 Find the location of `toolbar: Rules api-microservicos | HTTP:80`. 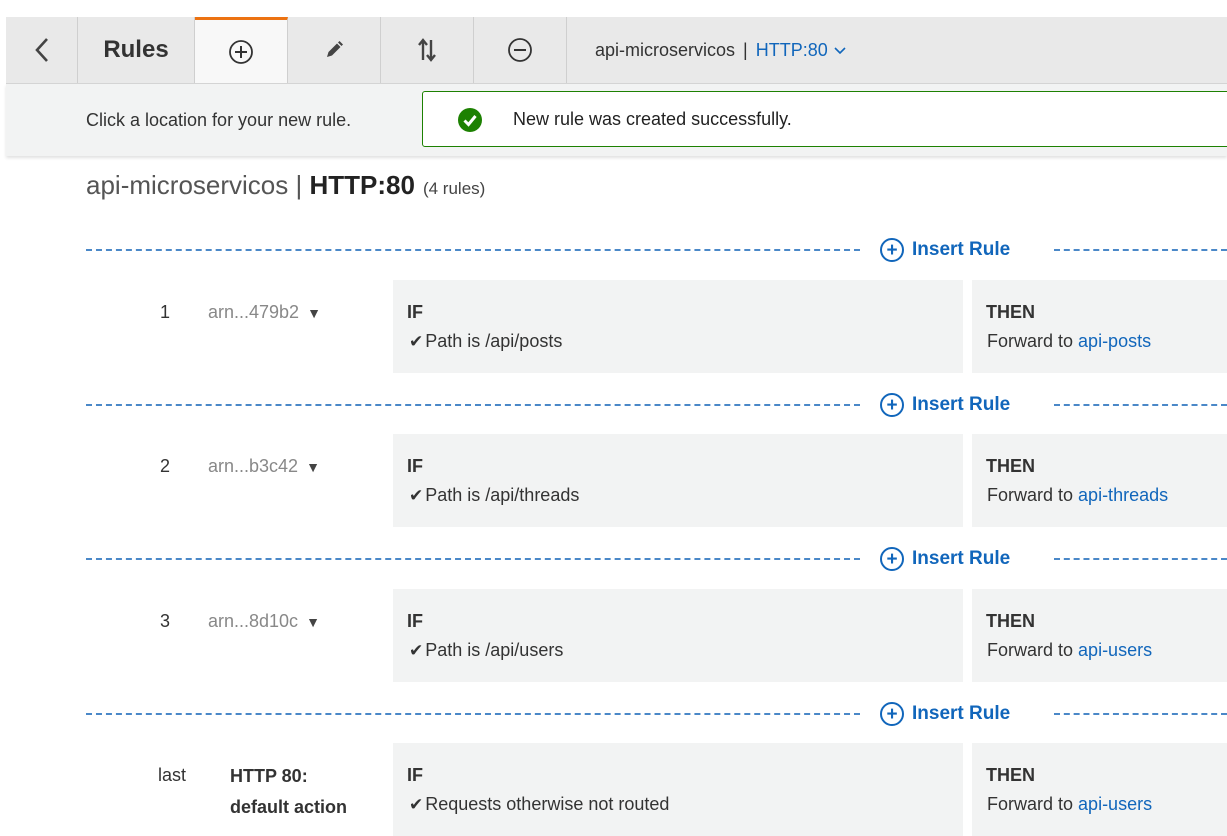

toolbar: Rules api-microservicos | HTTP:80 is located at coordinates (616, 50).